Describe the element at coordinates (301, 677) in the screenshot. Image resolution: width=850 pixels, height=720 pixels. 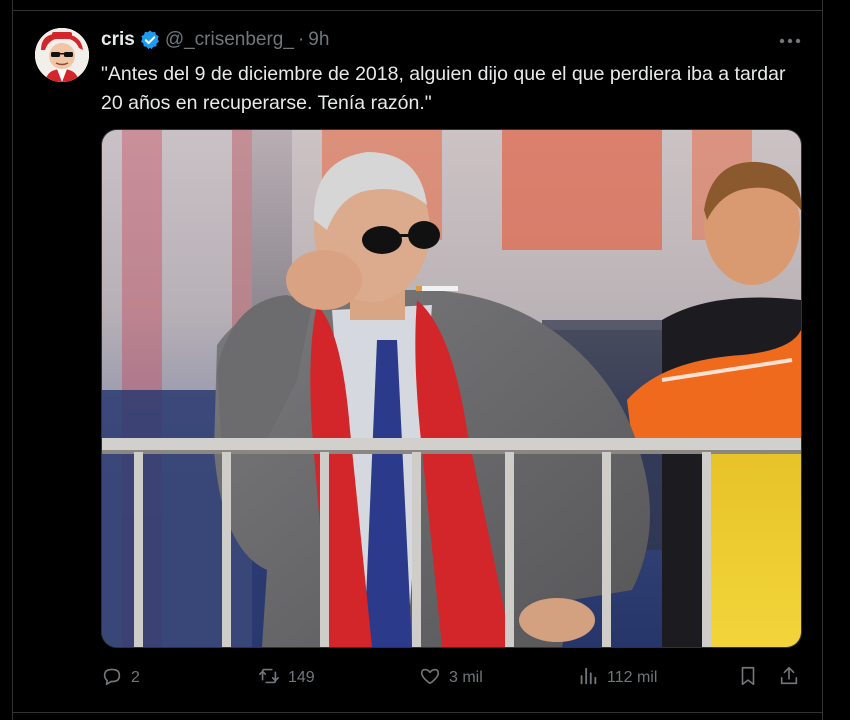
I see `retweet-count: 149` at that location.